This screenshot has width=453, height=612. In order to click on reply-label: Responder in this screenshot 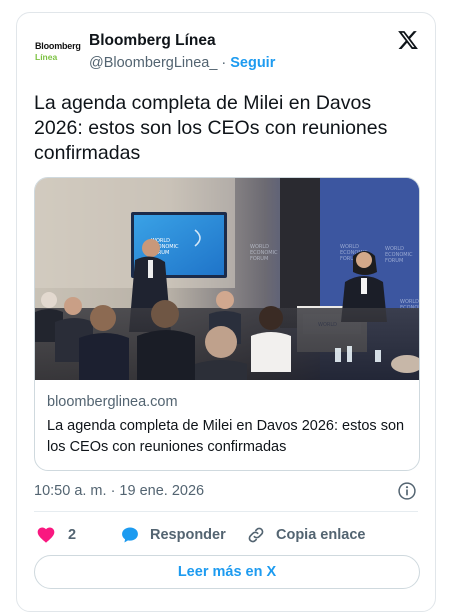, I will do `click(188, 535)`.